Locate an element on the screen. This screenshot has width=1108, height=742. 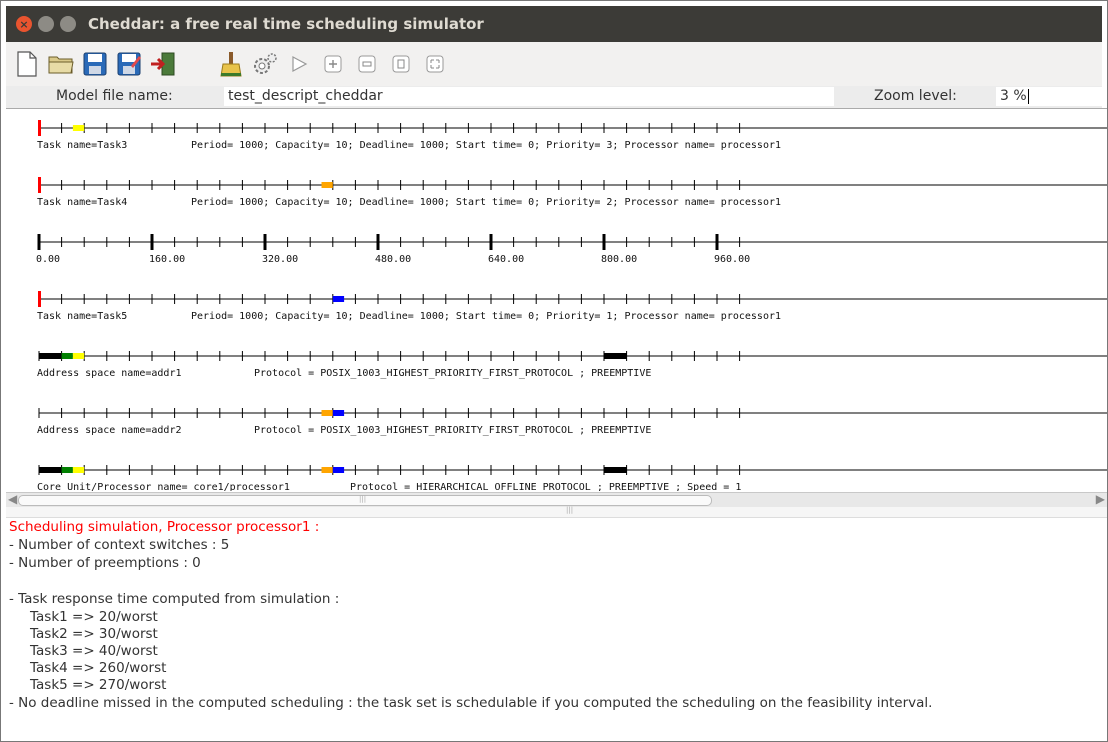
row-label: Task name=Task3 is located at coordinates (82, 145).